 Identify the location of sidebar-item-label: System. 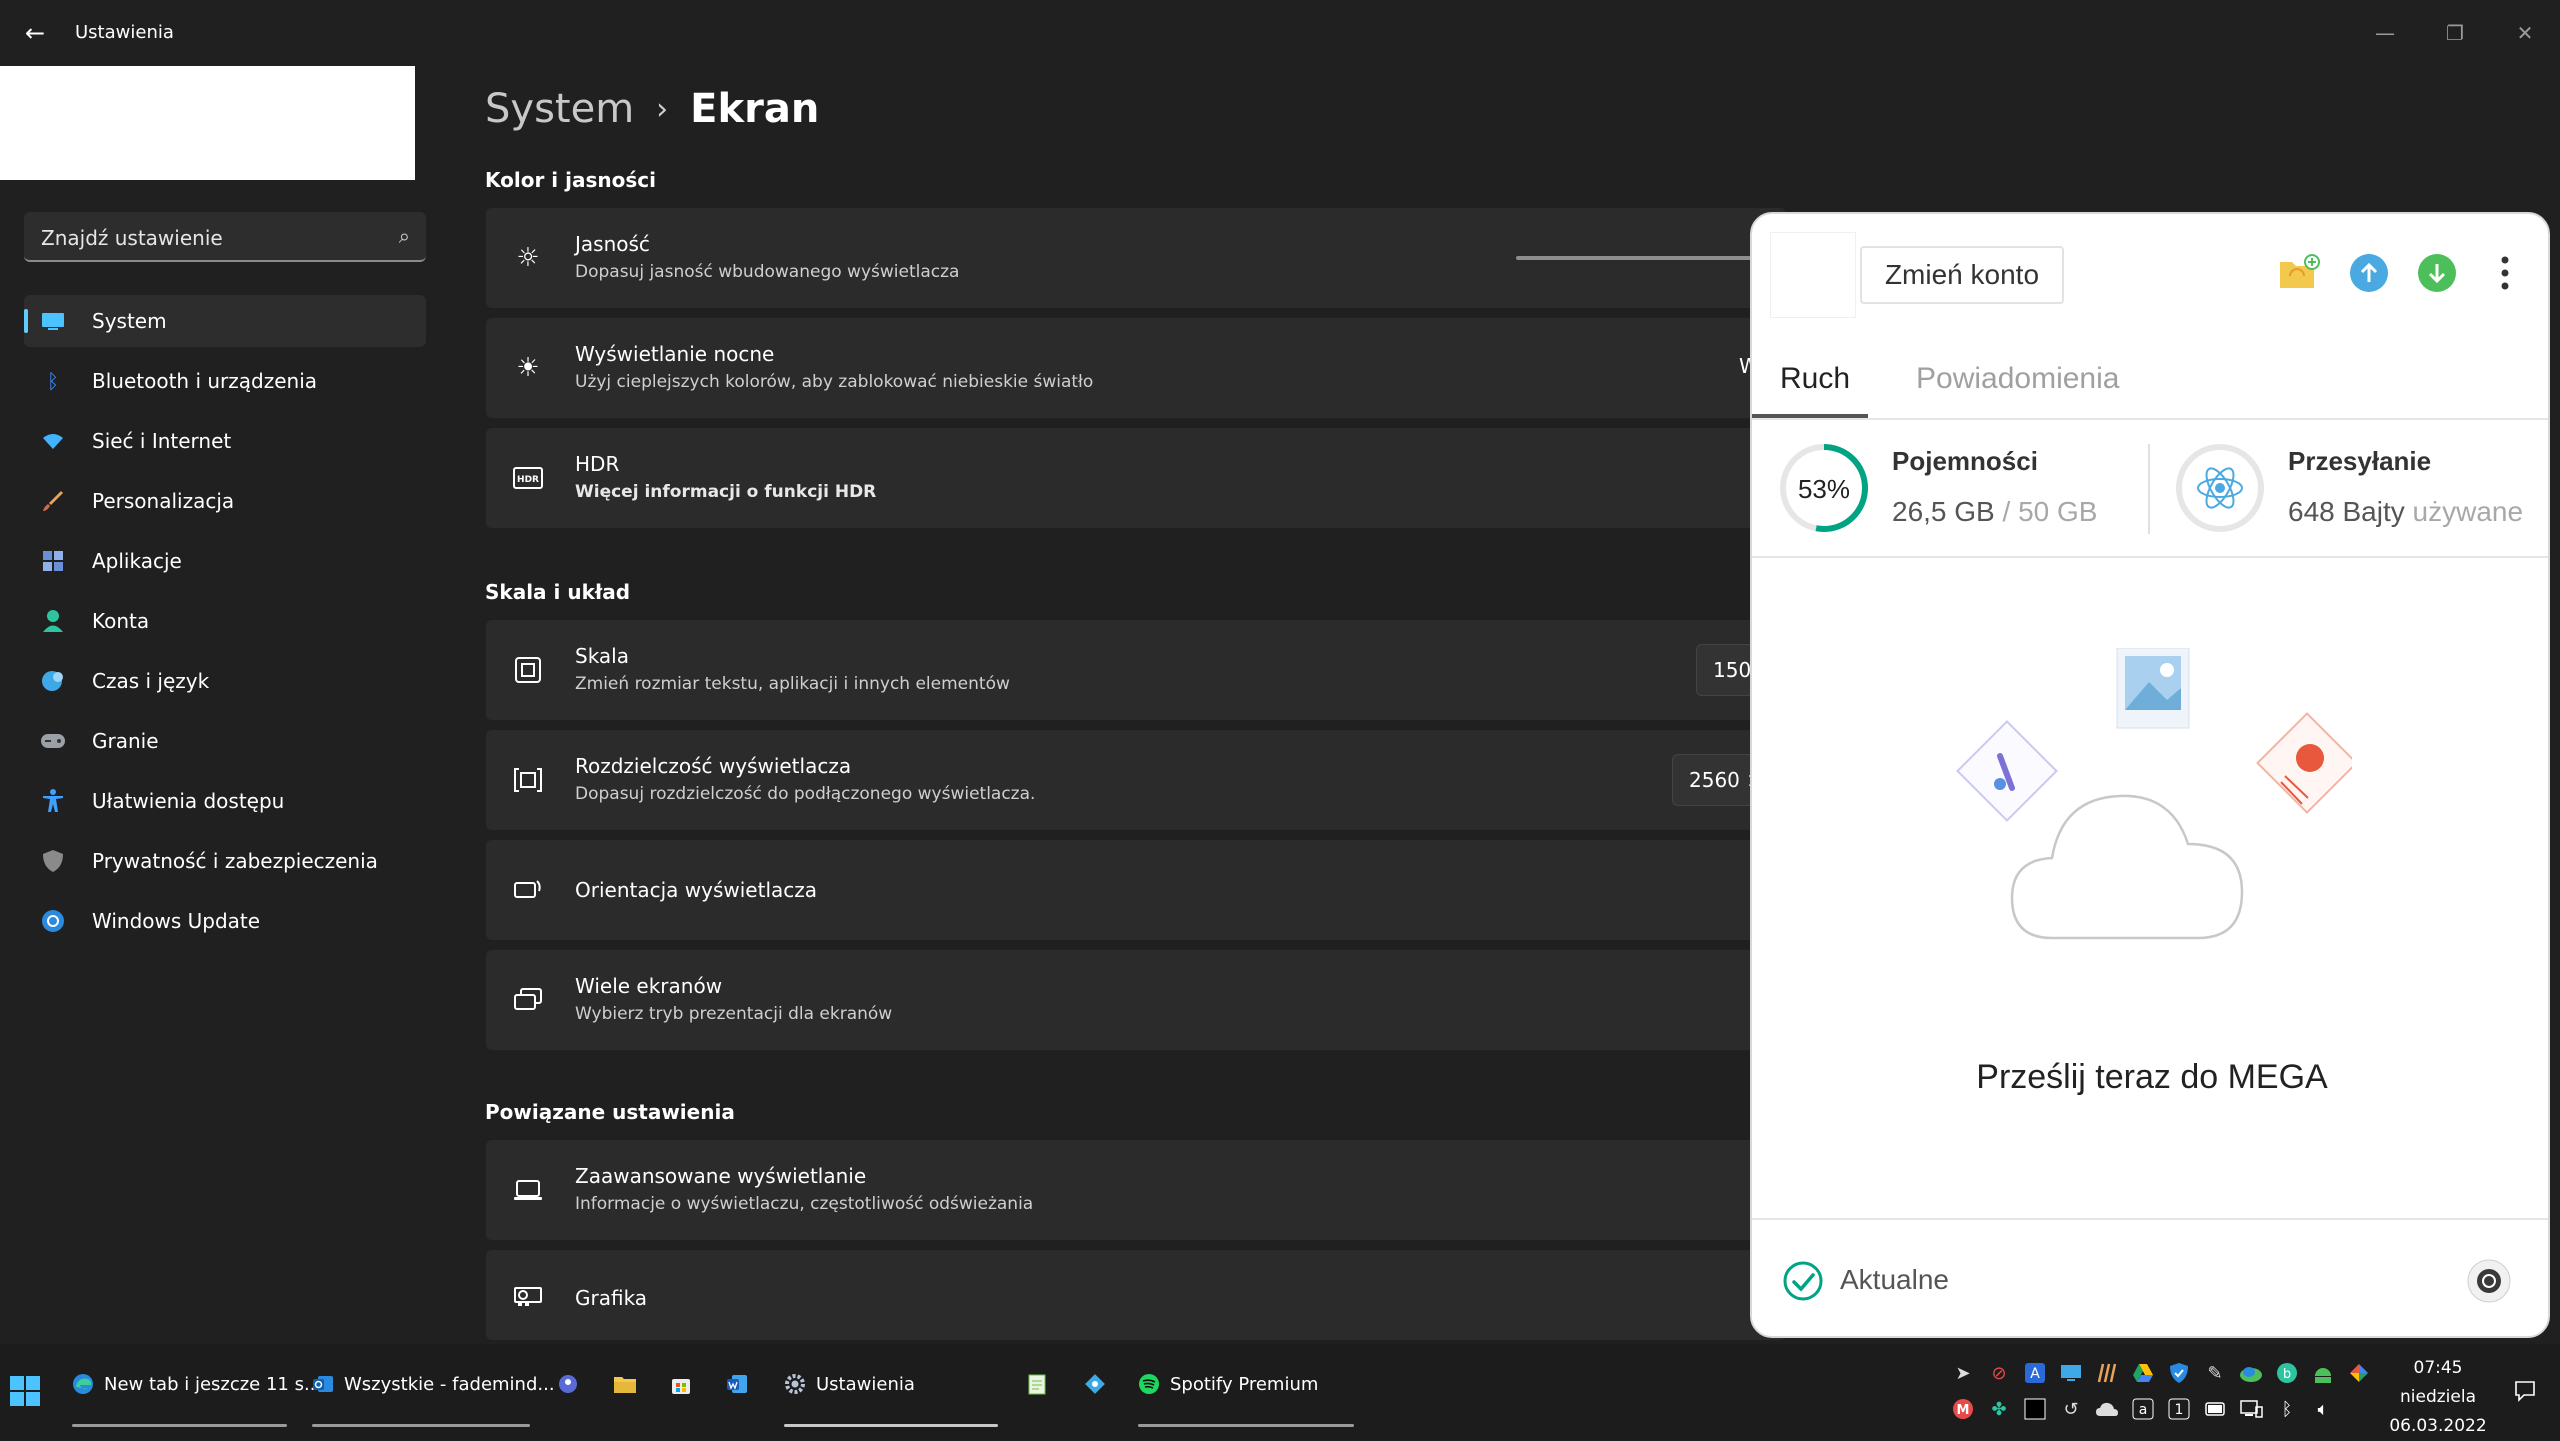
(129, 321).